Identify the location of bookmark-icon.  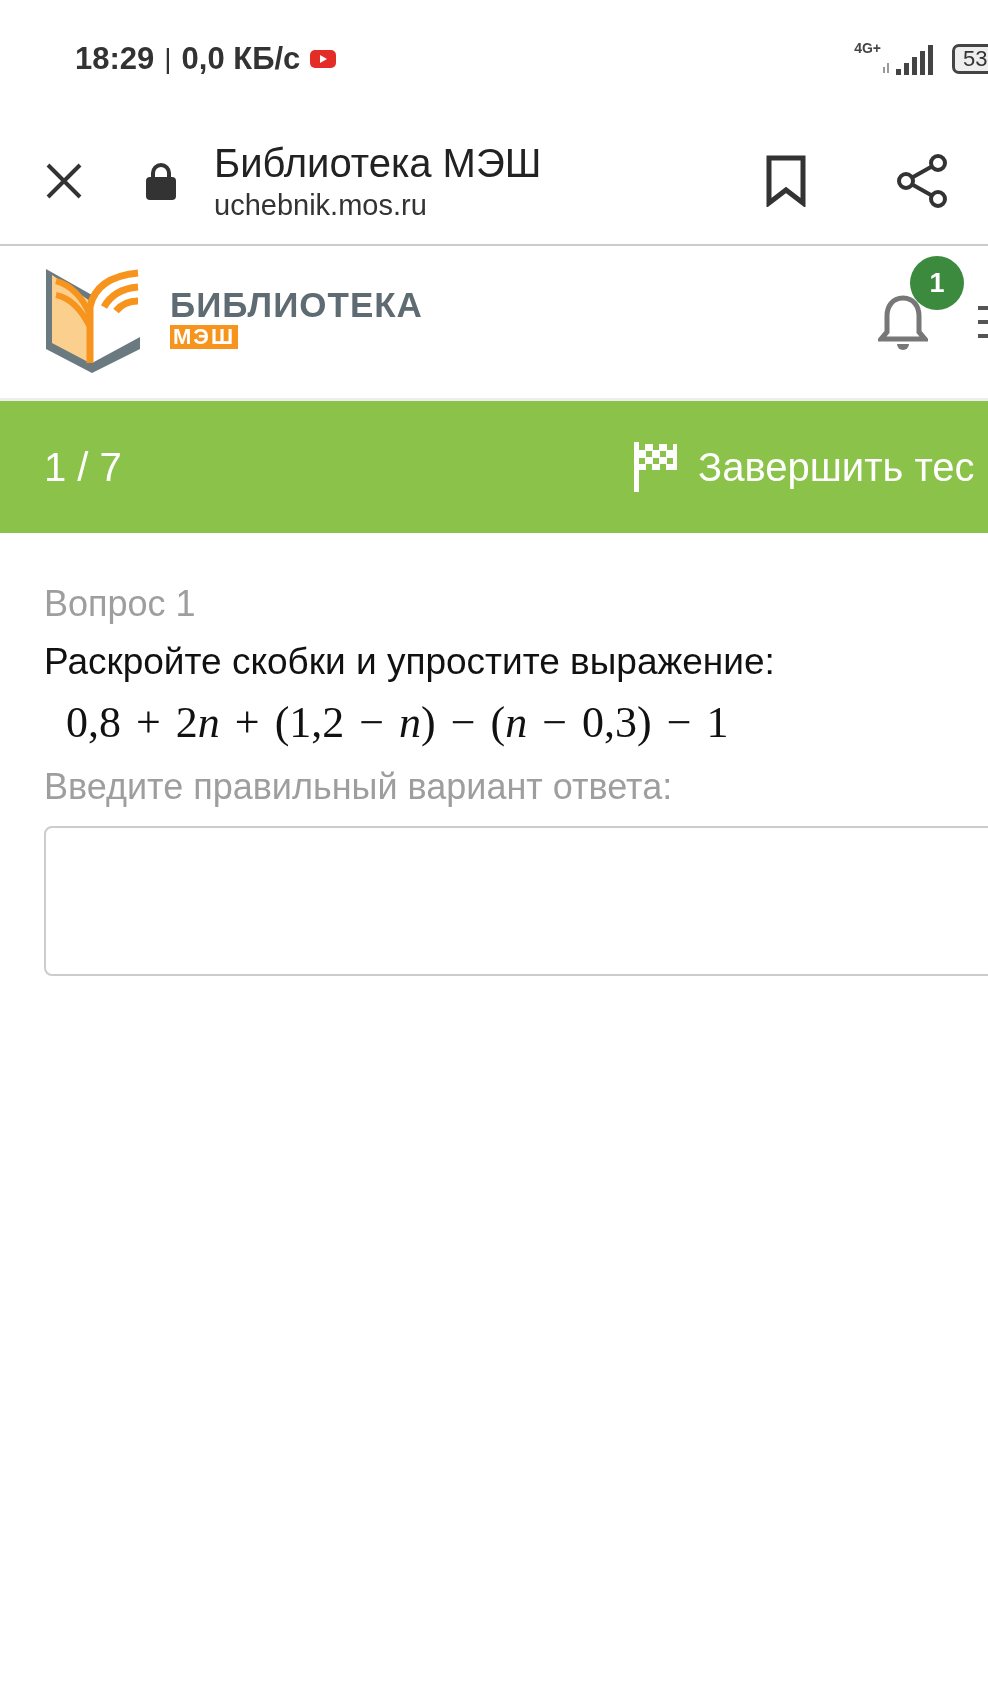
(786, 181).